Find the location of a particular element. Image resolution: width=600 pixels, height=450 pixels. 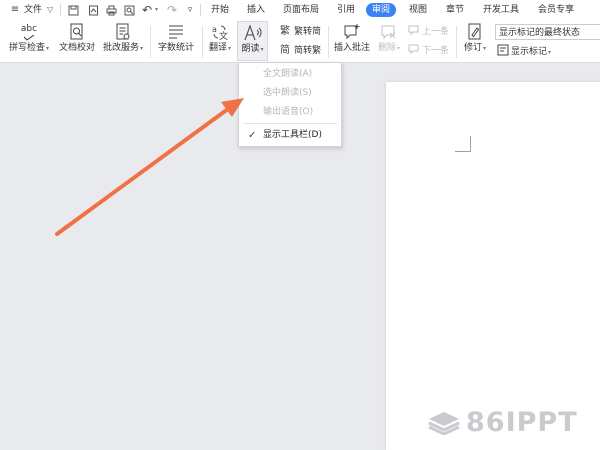

track-changes-dropdown-icon: ▾ is located at coordinates (484, 48).